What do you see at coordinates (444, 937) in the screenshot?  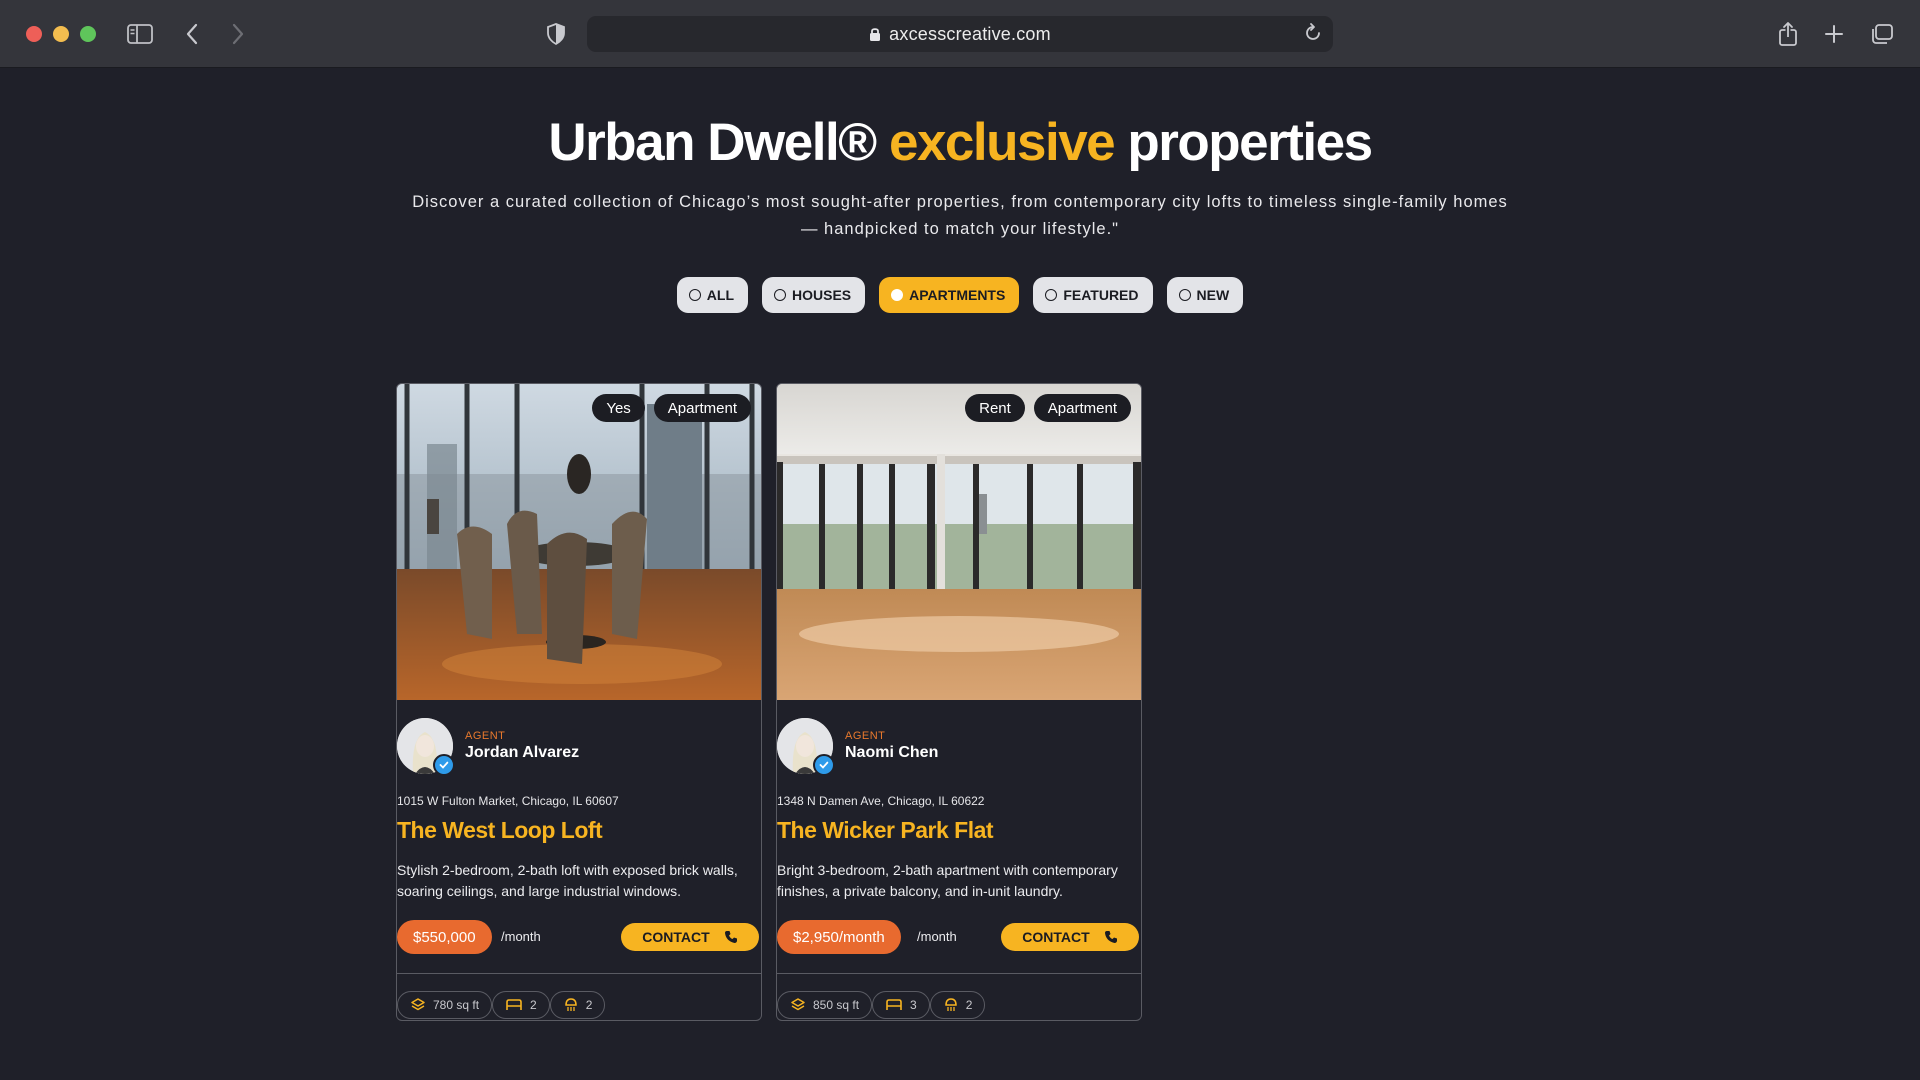 I see `price-badge: $550,000` at bounding box center [444, 937].